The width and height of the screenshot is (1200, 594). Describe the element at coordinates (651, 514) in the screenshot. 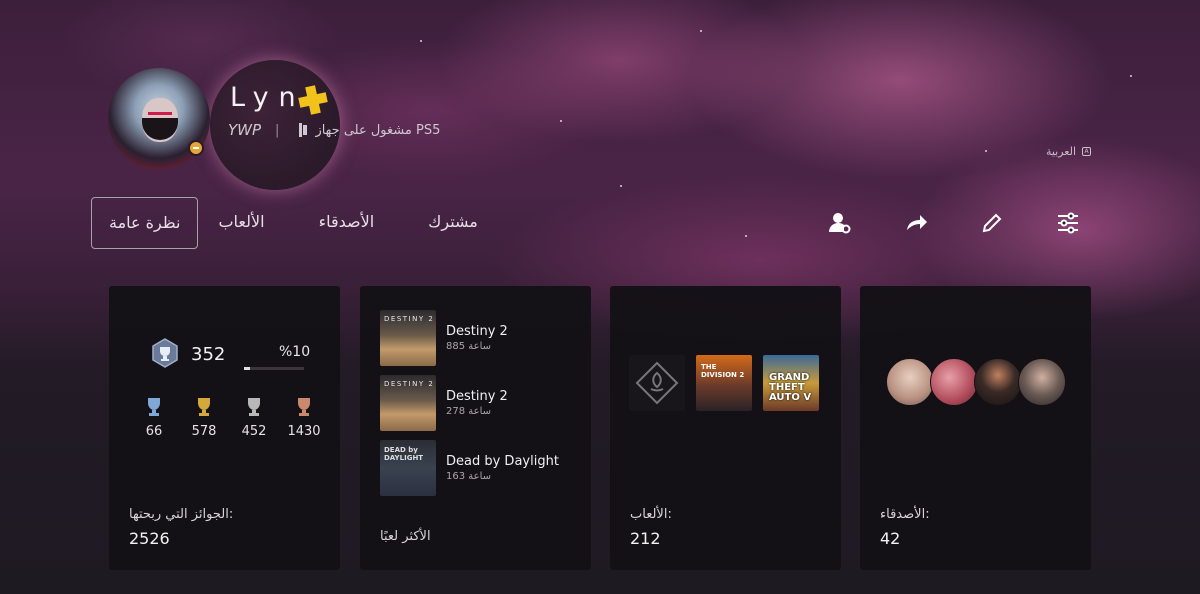

I see `games-label: الألعاب:` at that location.